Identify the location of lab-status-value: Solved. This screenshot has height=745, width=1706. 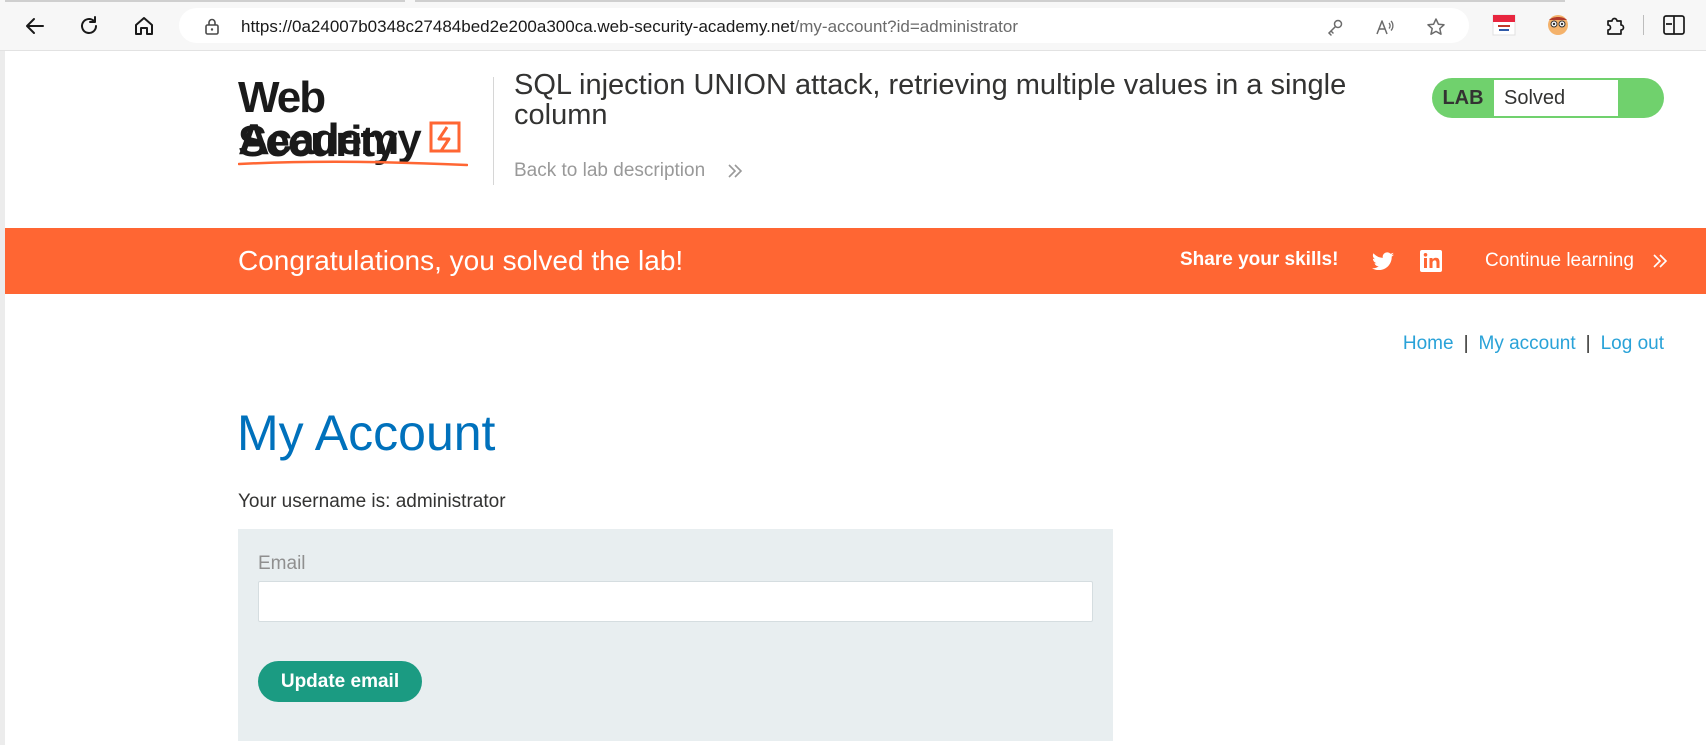
(1556, 98).